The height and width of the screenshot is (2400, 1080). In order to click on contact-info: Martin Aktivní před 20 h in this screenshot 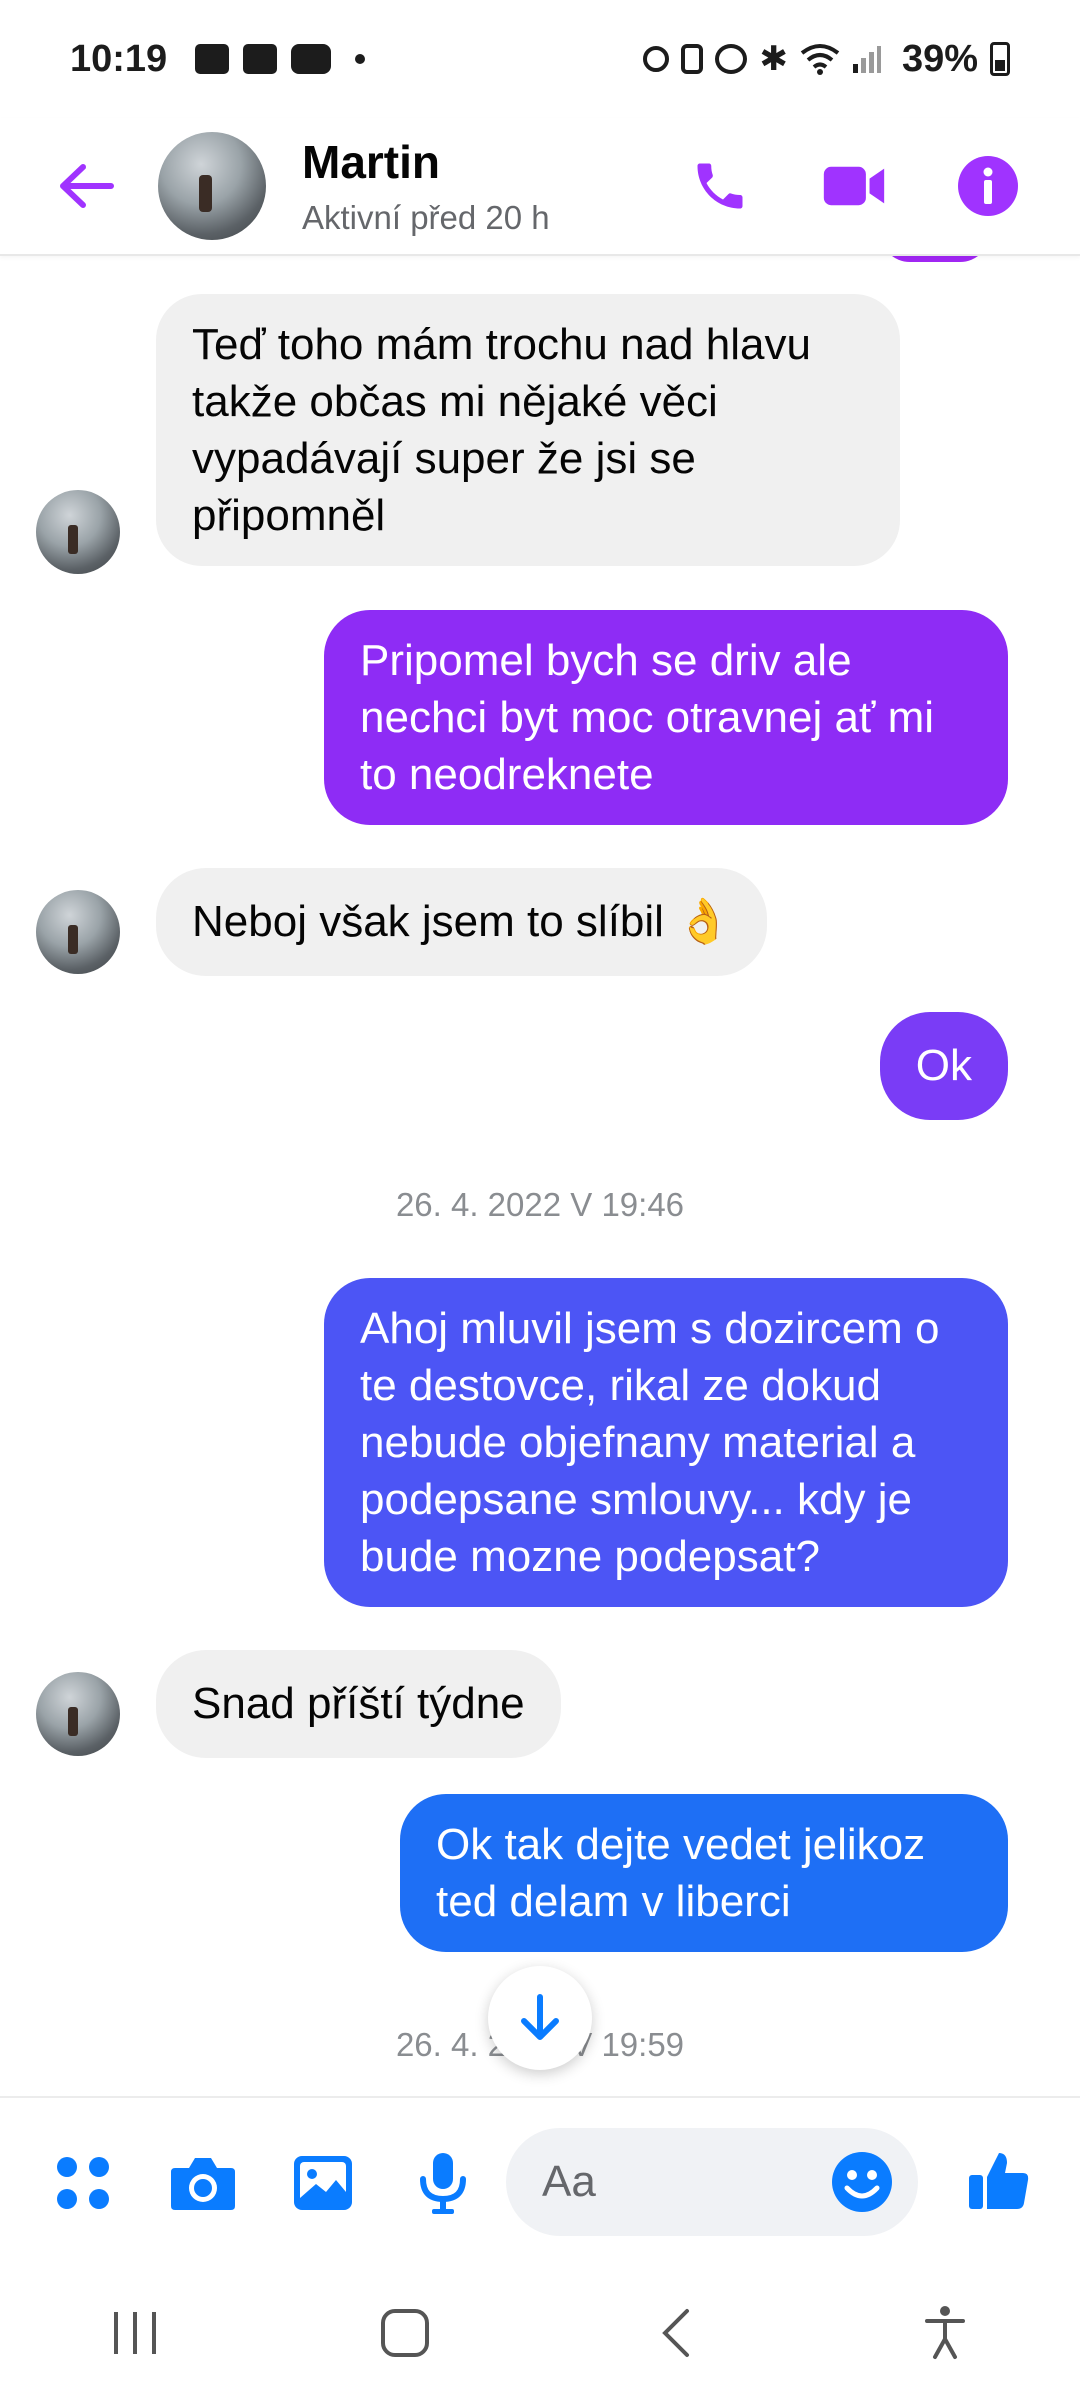, I will do `click(426, 186)`.